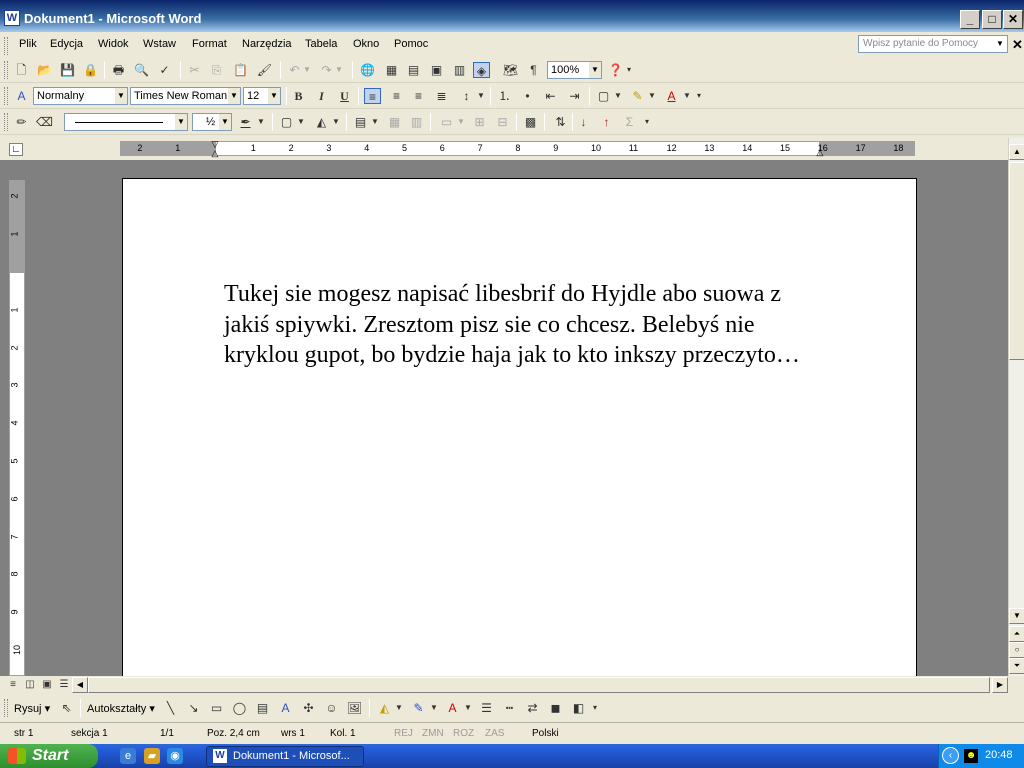  Describe the element at coordinates (121, 96) in the screenshot. I see `style-dropdown-icon: ▼` at that location.